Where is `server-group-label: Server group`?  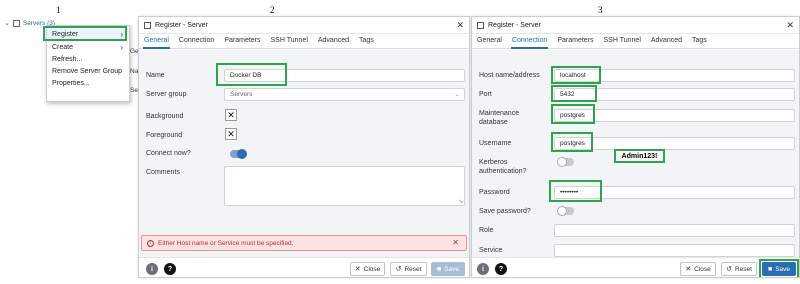 server-group-label: Server group is located at coordinates (166, 94).